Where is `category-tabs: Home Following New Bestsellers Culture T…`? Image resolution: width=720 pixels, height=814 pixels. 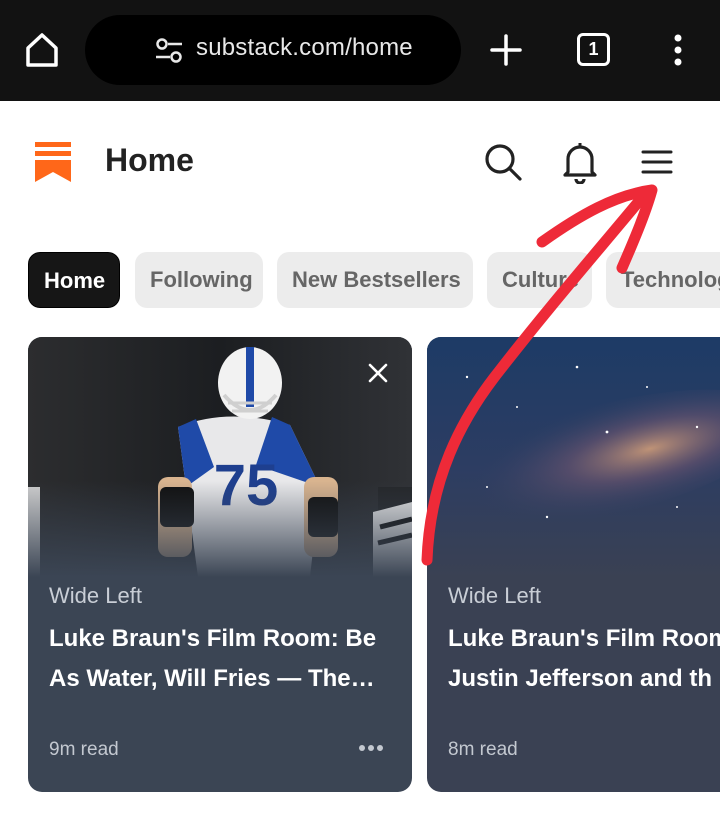
category-tabs: Home Following New Bestsellers Culture T… is located at coordinates (374, 281).